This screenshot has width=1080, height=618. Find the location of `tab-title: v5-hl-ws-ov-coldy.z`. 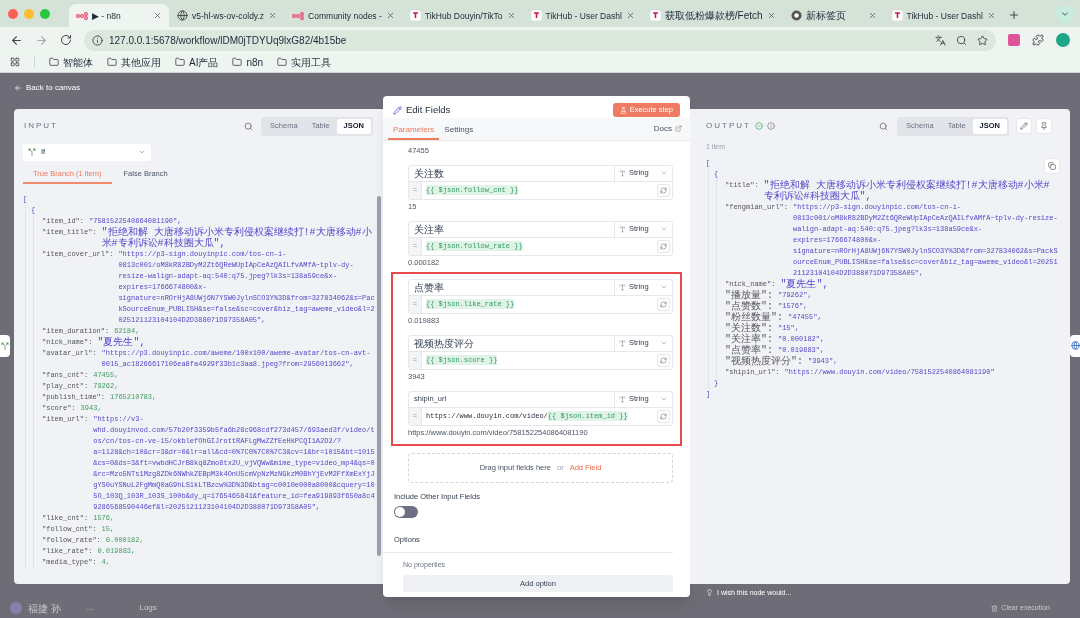

tab-title: v5-hl-ws-ov-coldy.z is located at coordinates (228, 16).